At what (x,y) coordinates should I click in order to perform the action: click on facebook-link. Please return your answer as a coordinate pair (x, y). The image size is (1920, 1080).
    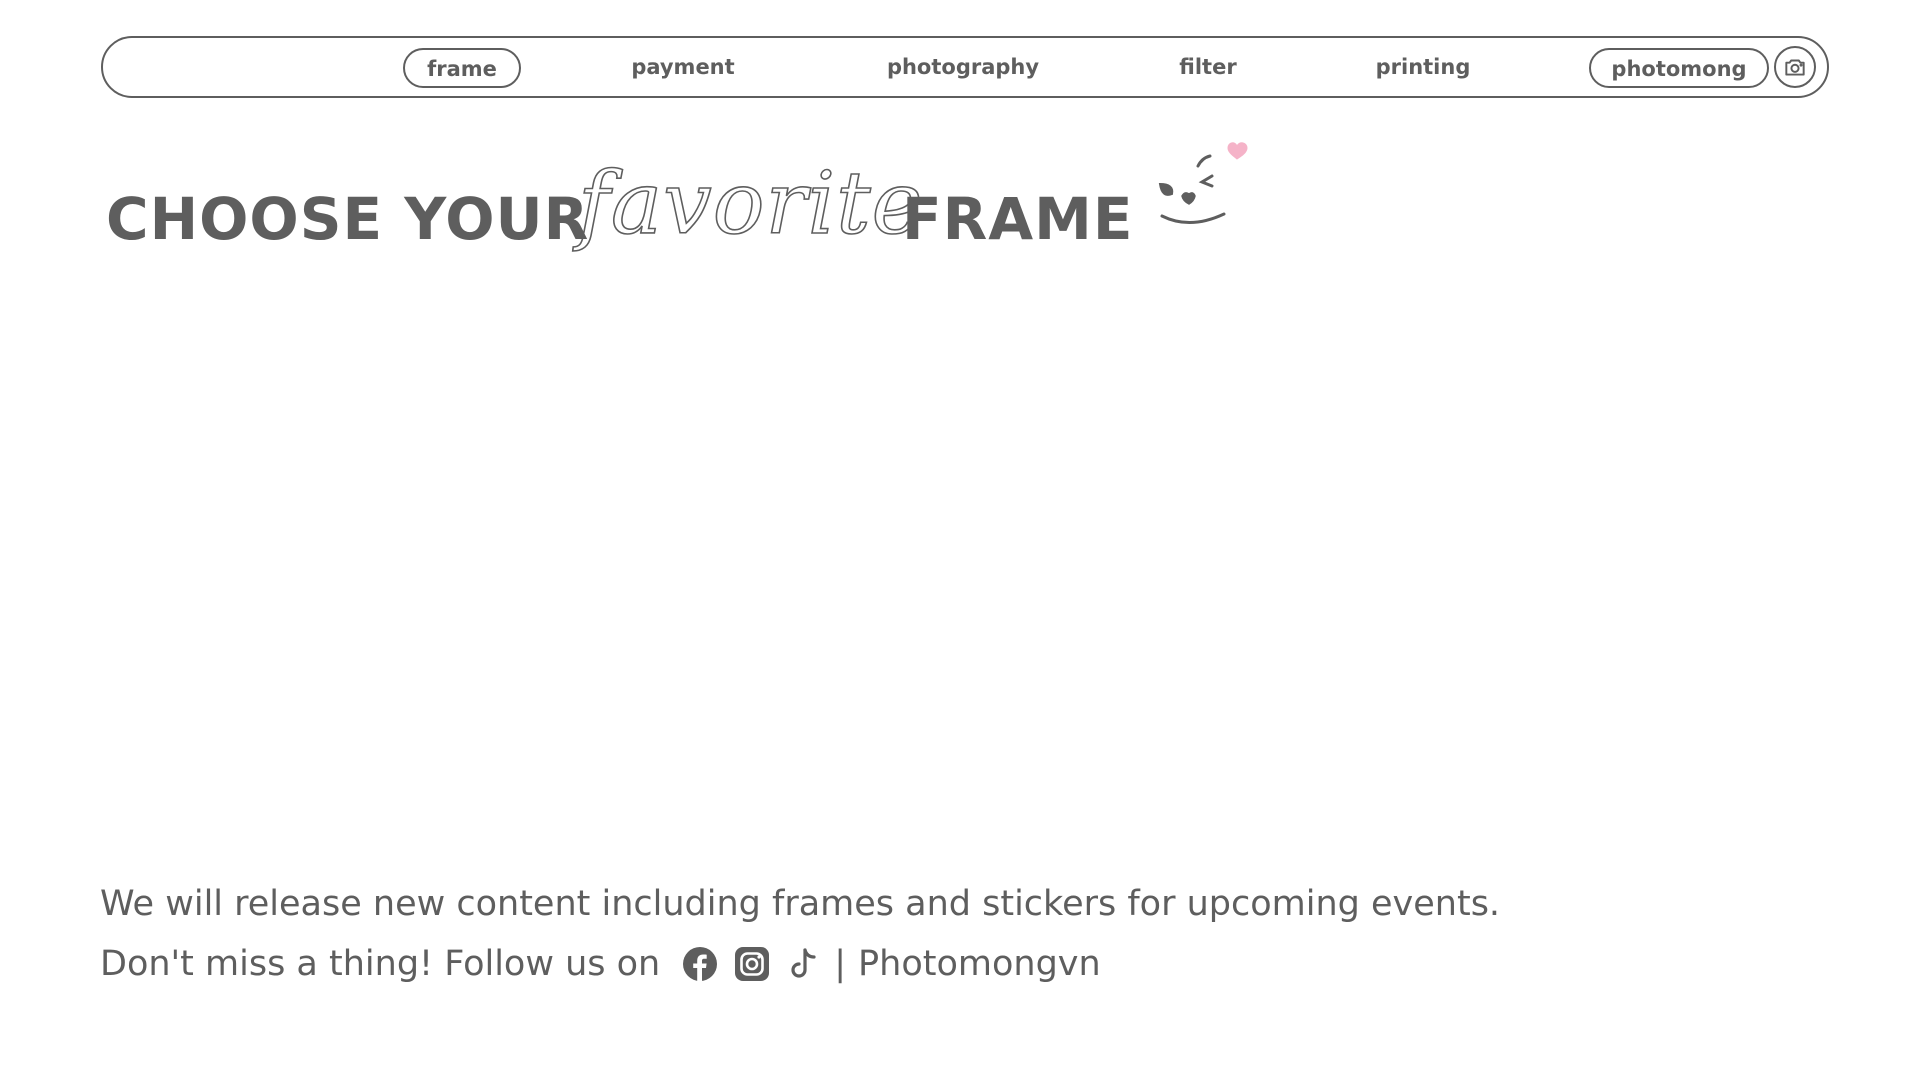
    Looking at the image, I should click on (700, 964).